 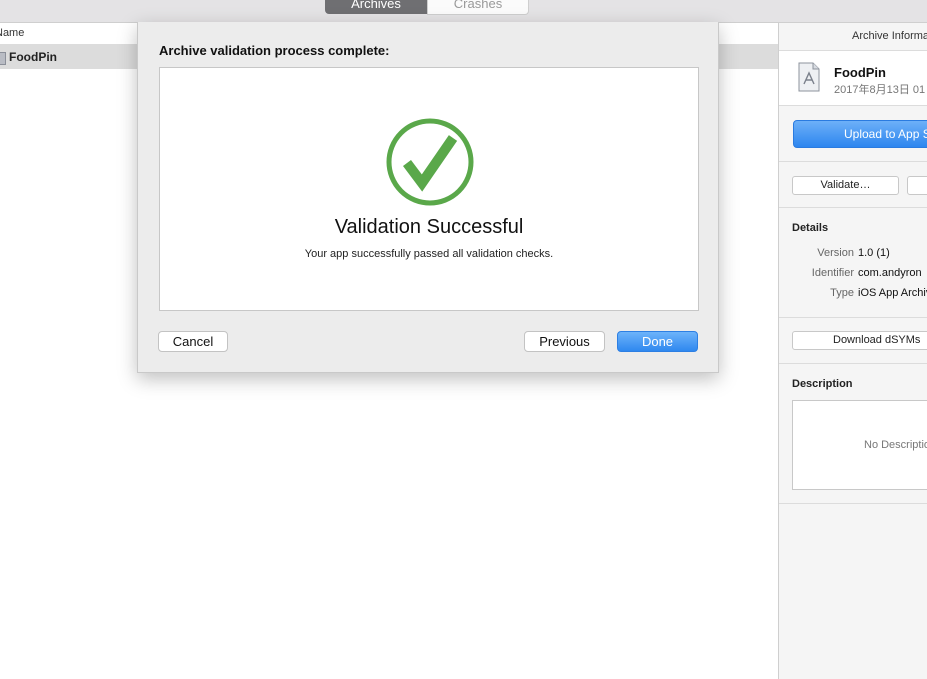 I want to click on identifier-label: Identifier, so click(x=832, y=273).